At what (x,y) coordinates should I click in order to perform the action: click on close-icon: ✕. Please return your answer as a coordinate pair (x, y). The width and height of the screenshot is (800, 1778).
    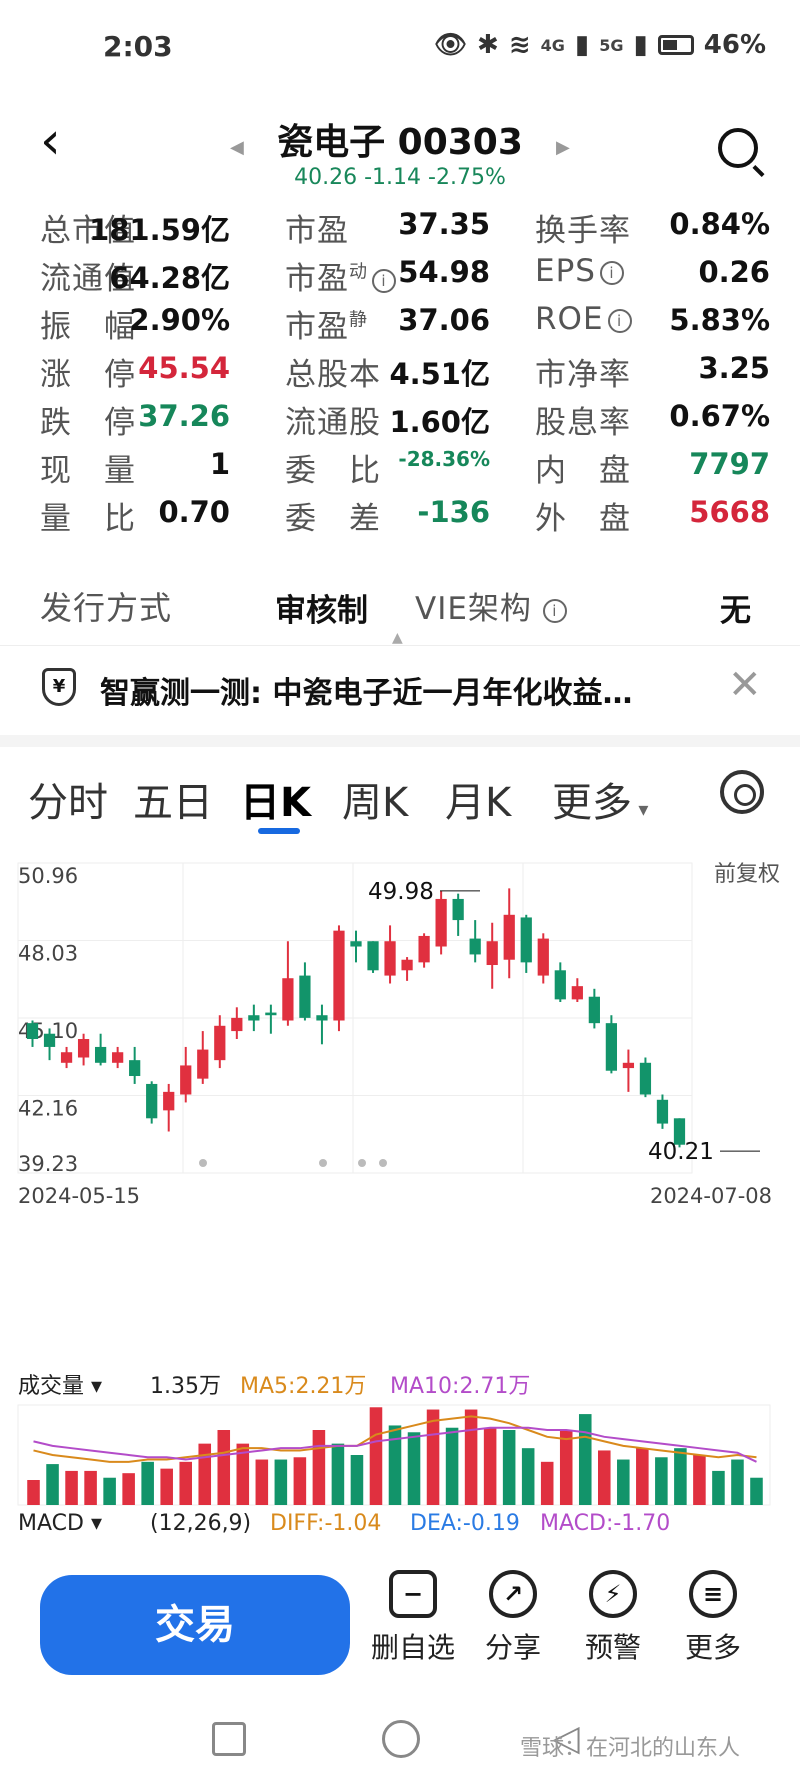
    Looking at the image, I should click on (745, 685).